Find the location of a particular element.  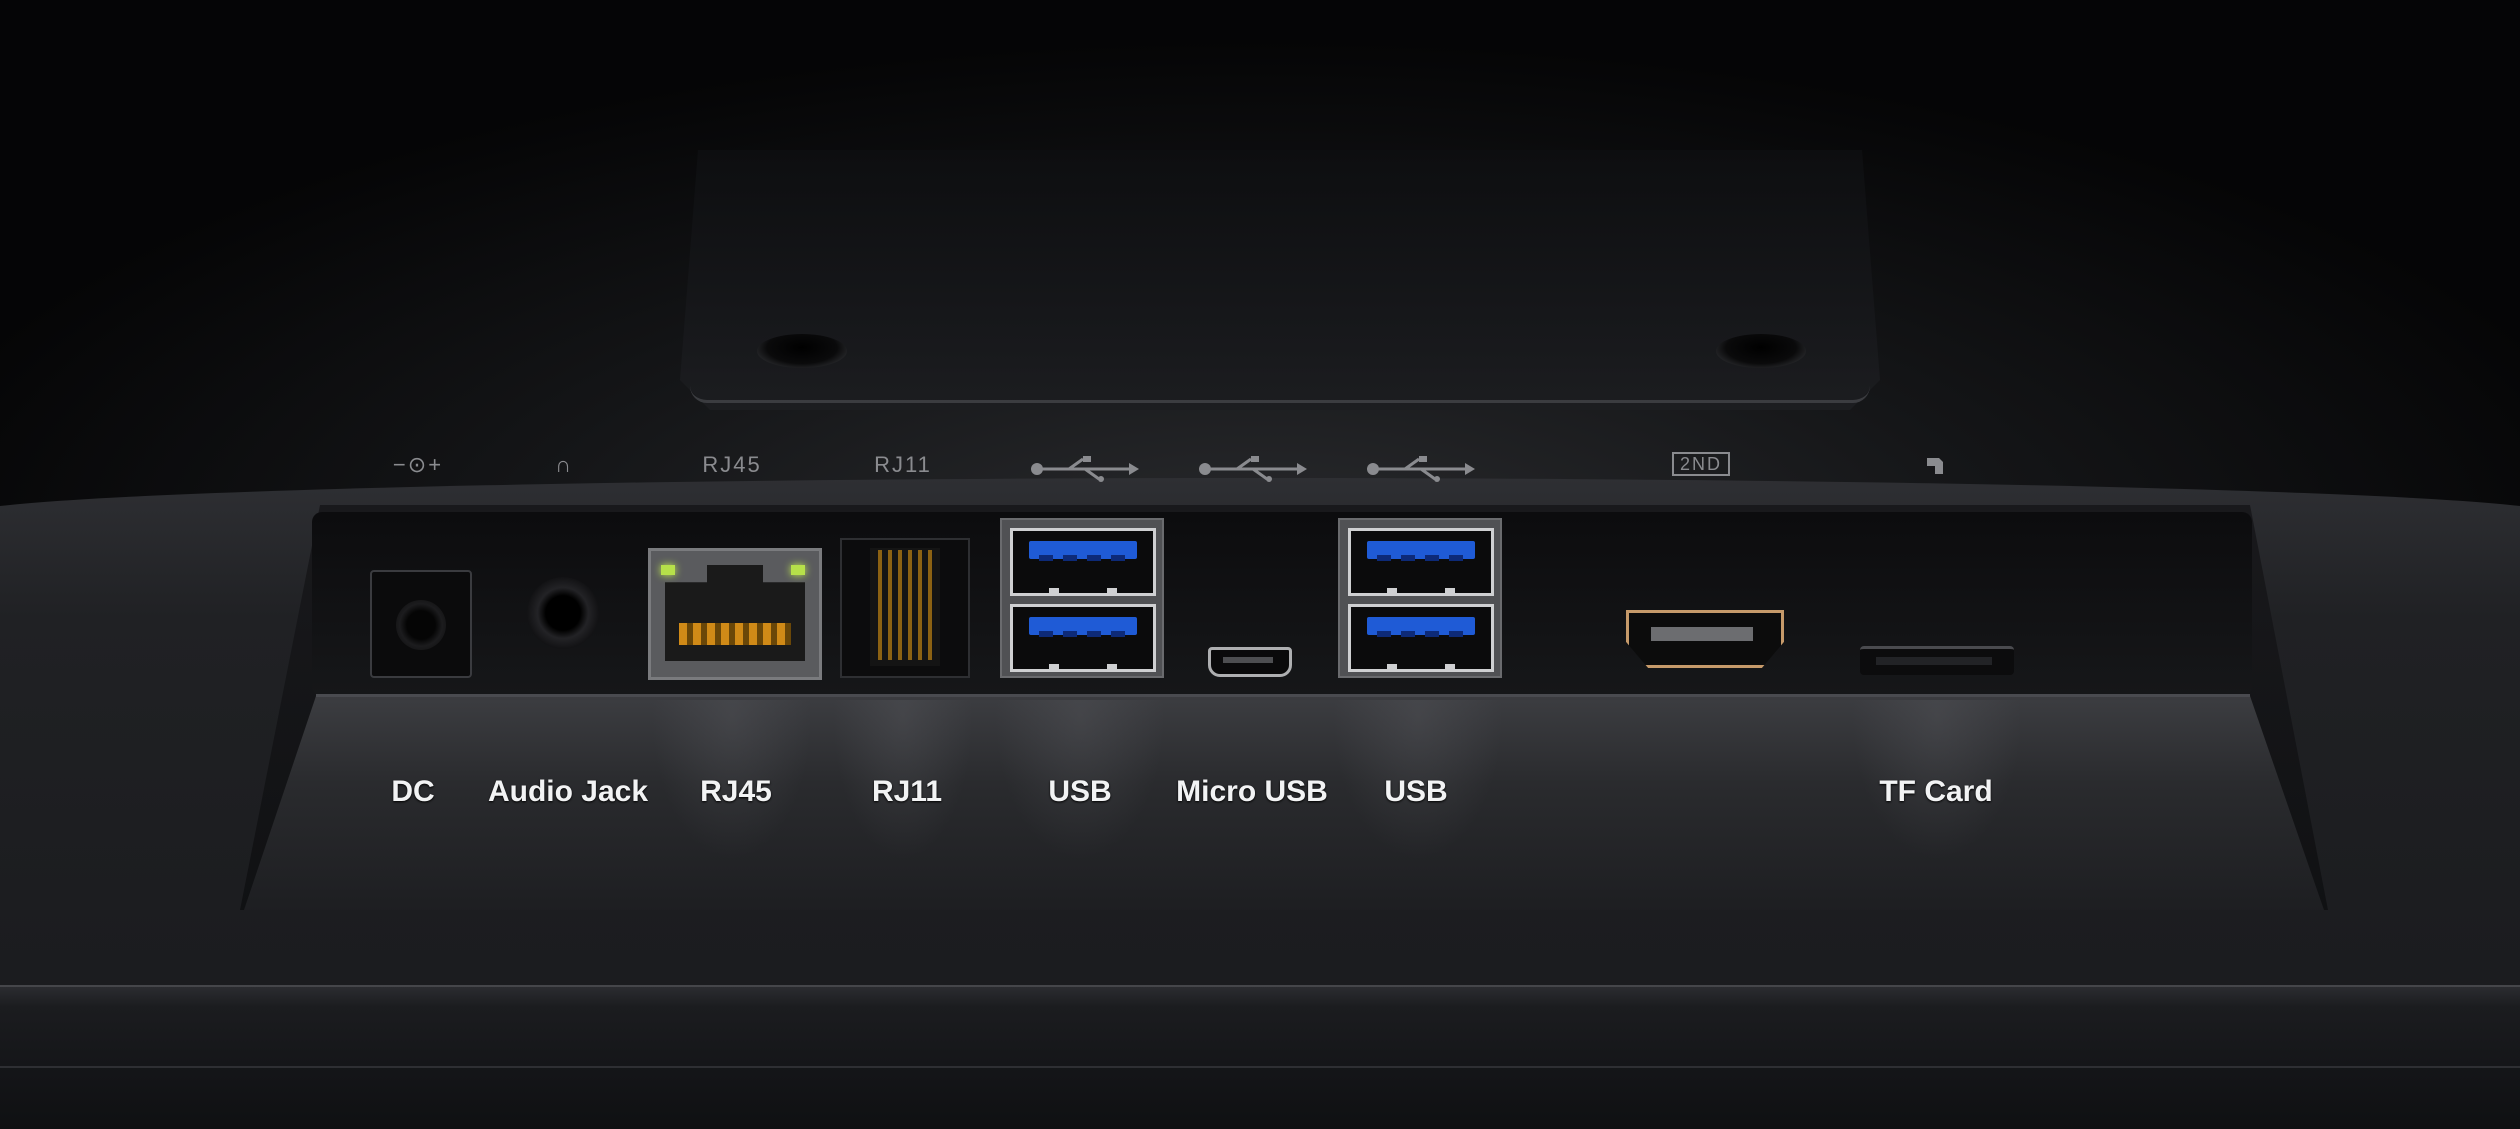

dc-port-hole is located at coordinates (421, 625).